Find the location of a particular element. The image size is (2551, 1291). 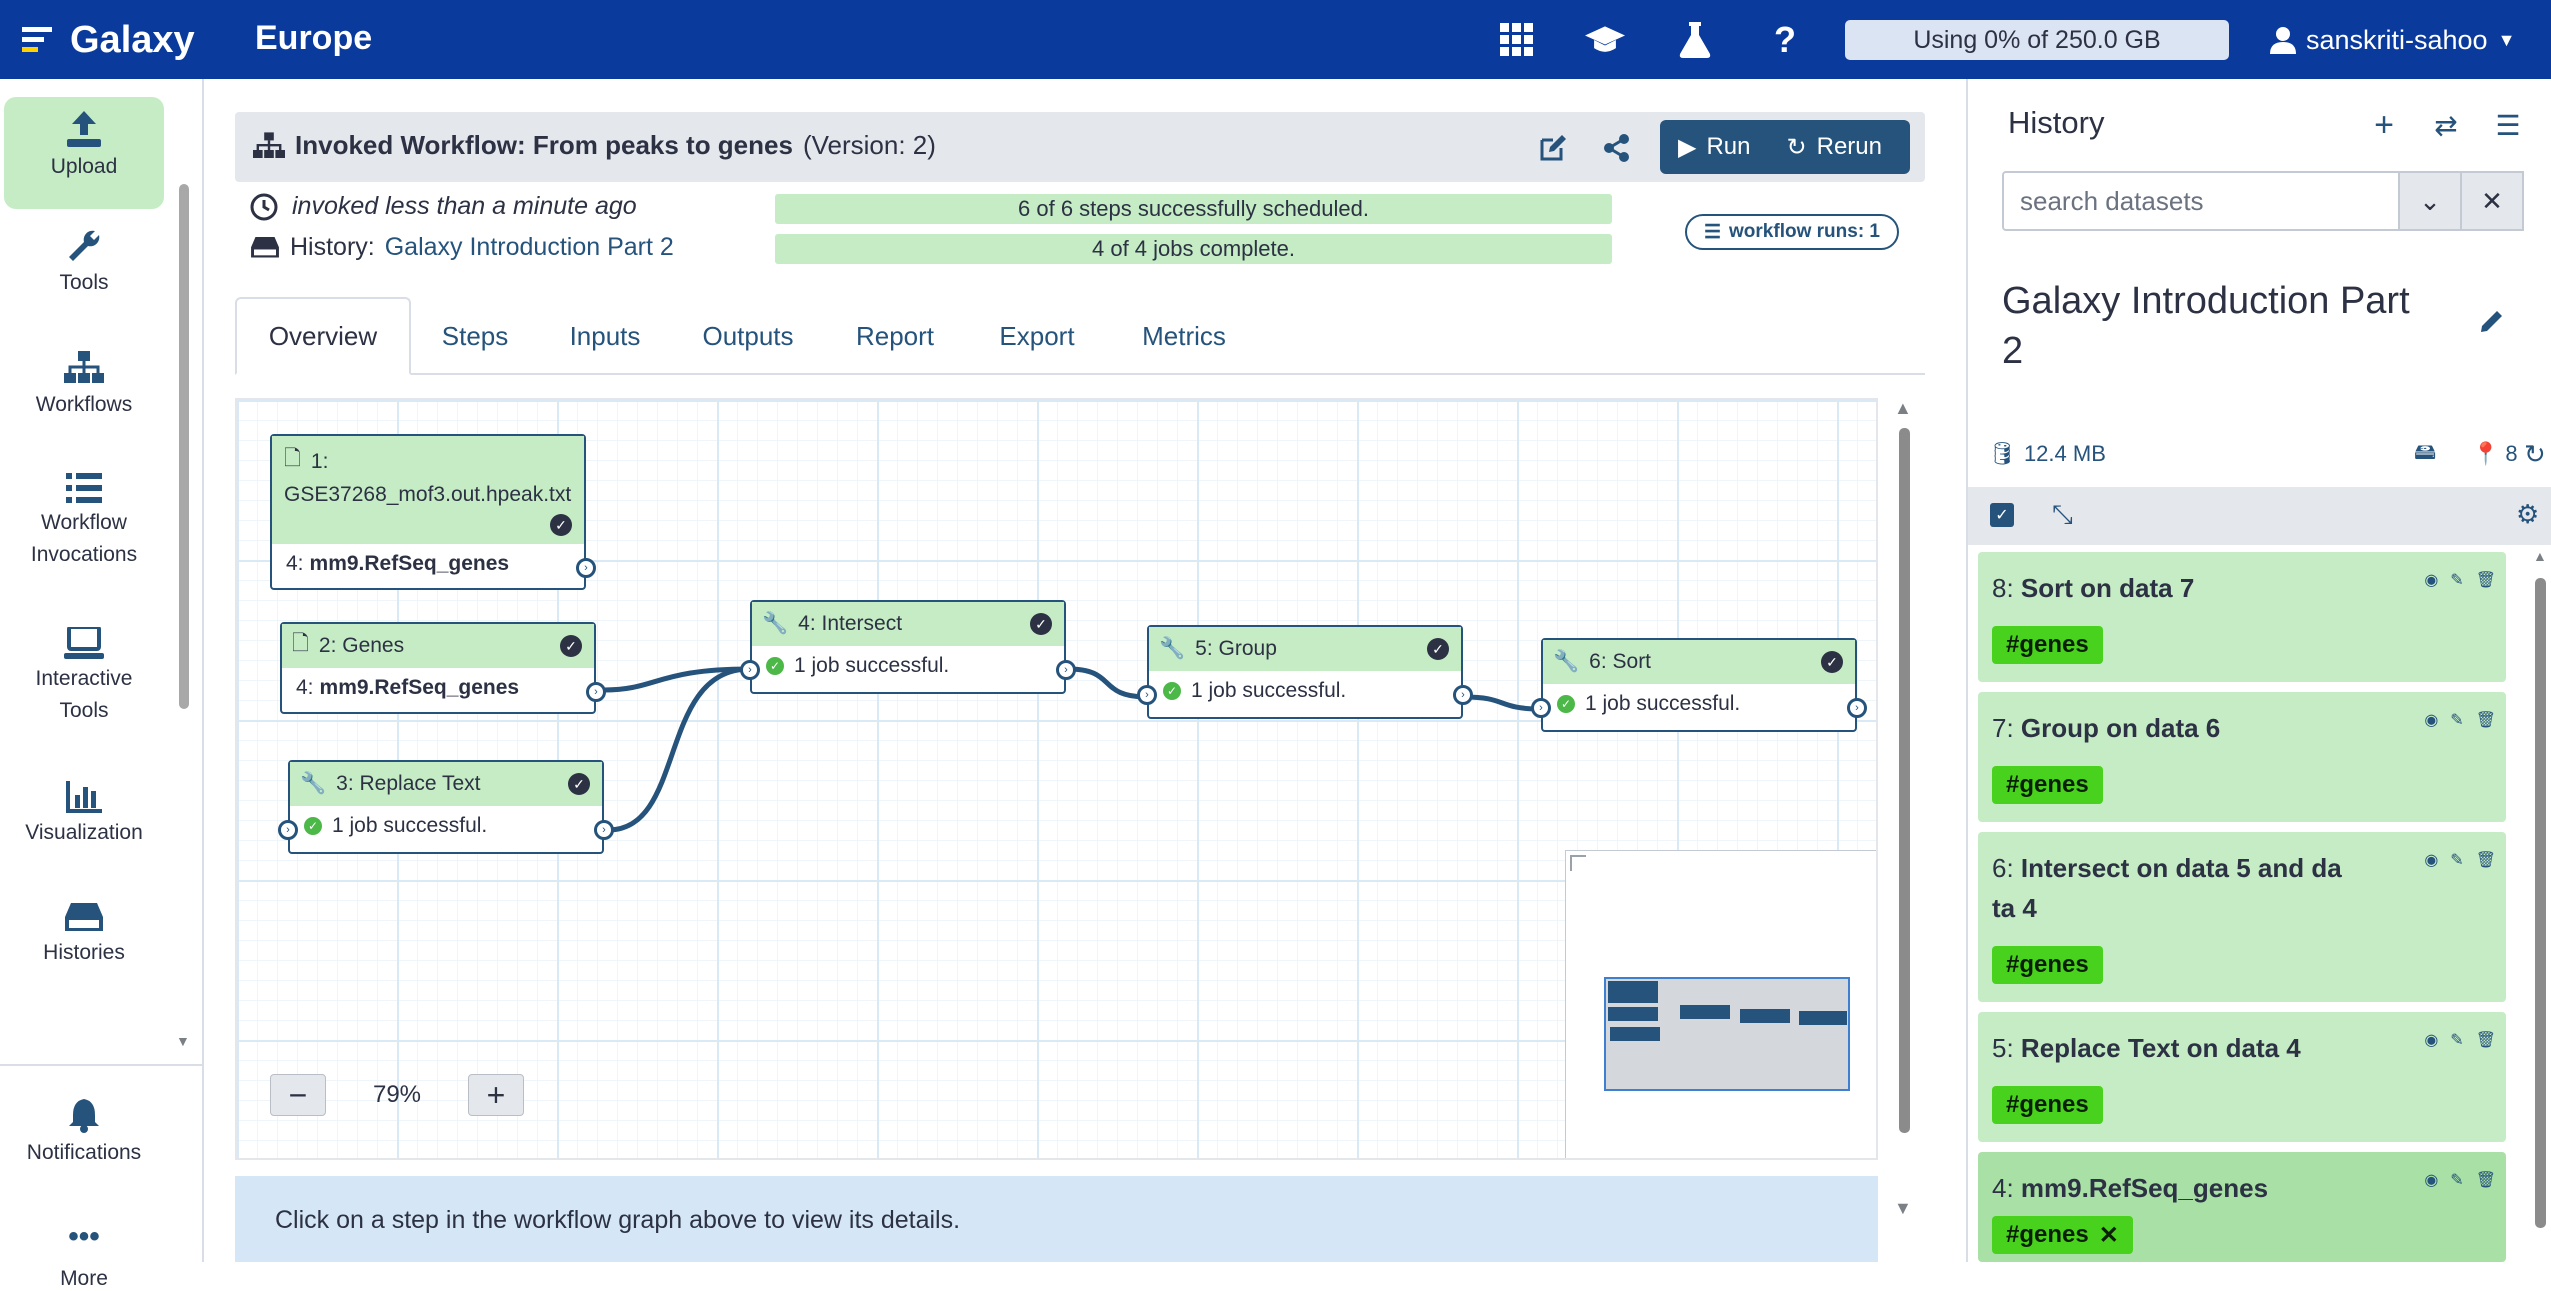

activity-invocations: Workflow Invocations is located at coordinates (84, 520).